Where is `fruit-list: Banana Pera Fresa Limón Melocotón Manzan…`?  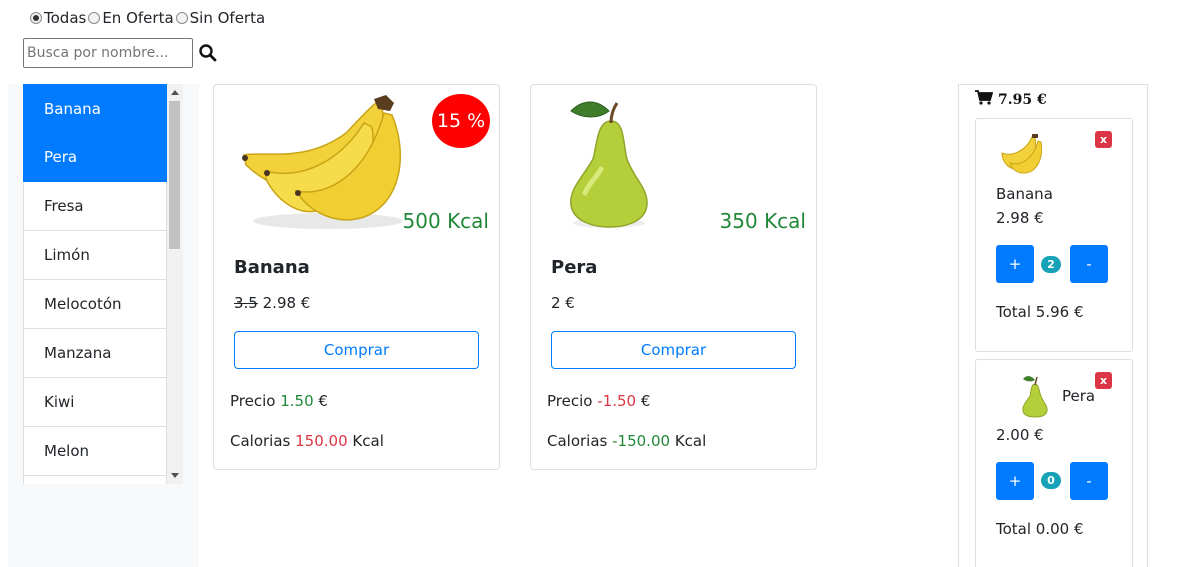
fruit-list: Banana Pera Fresa Limón Melocotón Manzan… is located at coordinates (95, 284).